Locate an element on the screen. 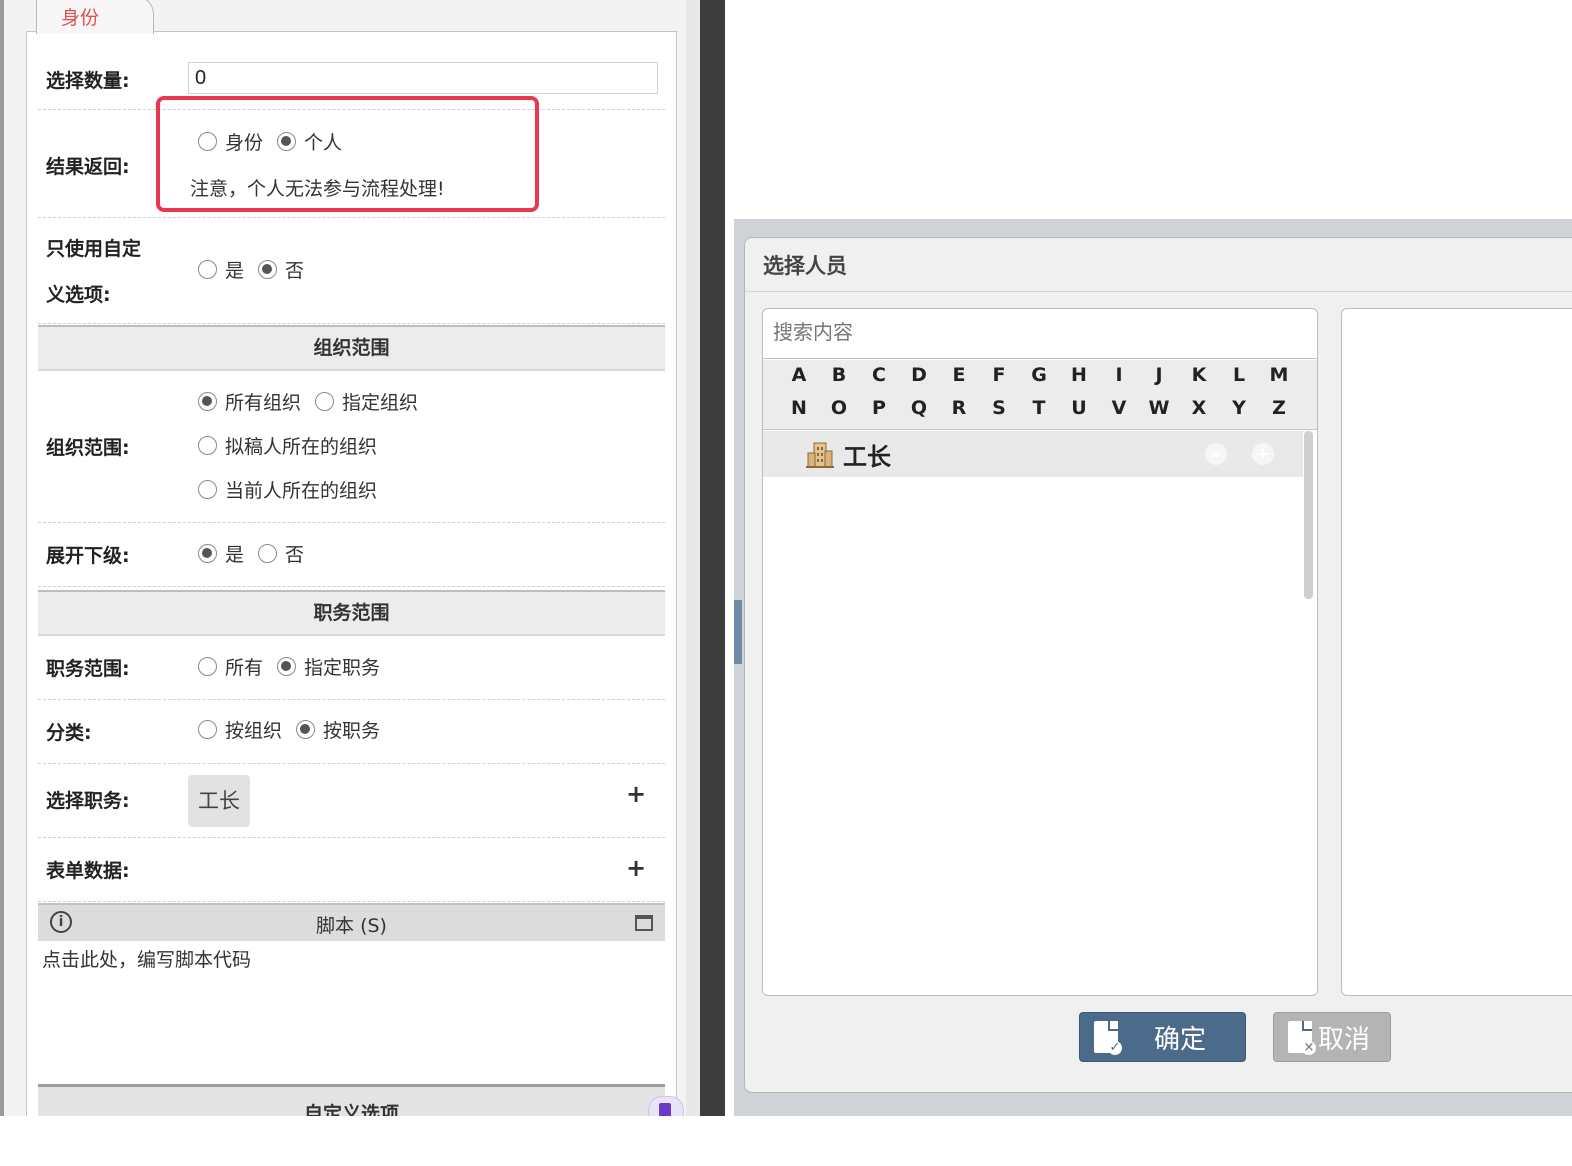 The width and height of the screenshot is (1572, 1166). form-data-label: 表单数据: is located at coordinates (88, 871).